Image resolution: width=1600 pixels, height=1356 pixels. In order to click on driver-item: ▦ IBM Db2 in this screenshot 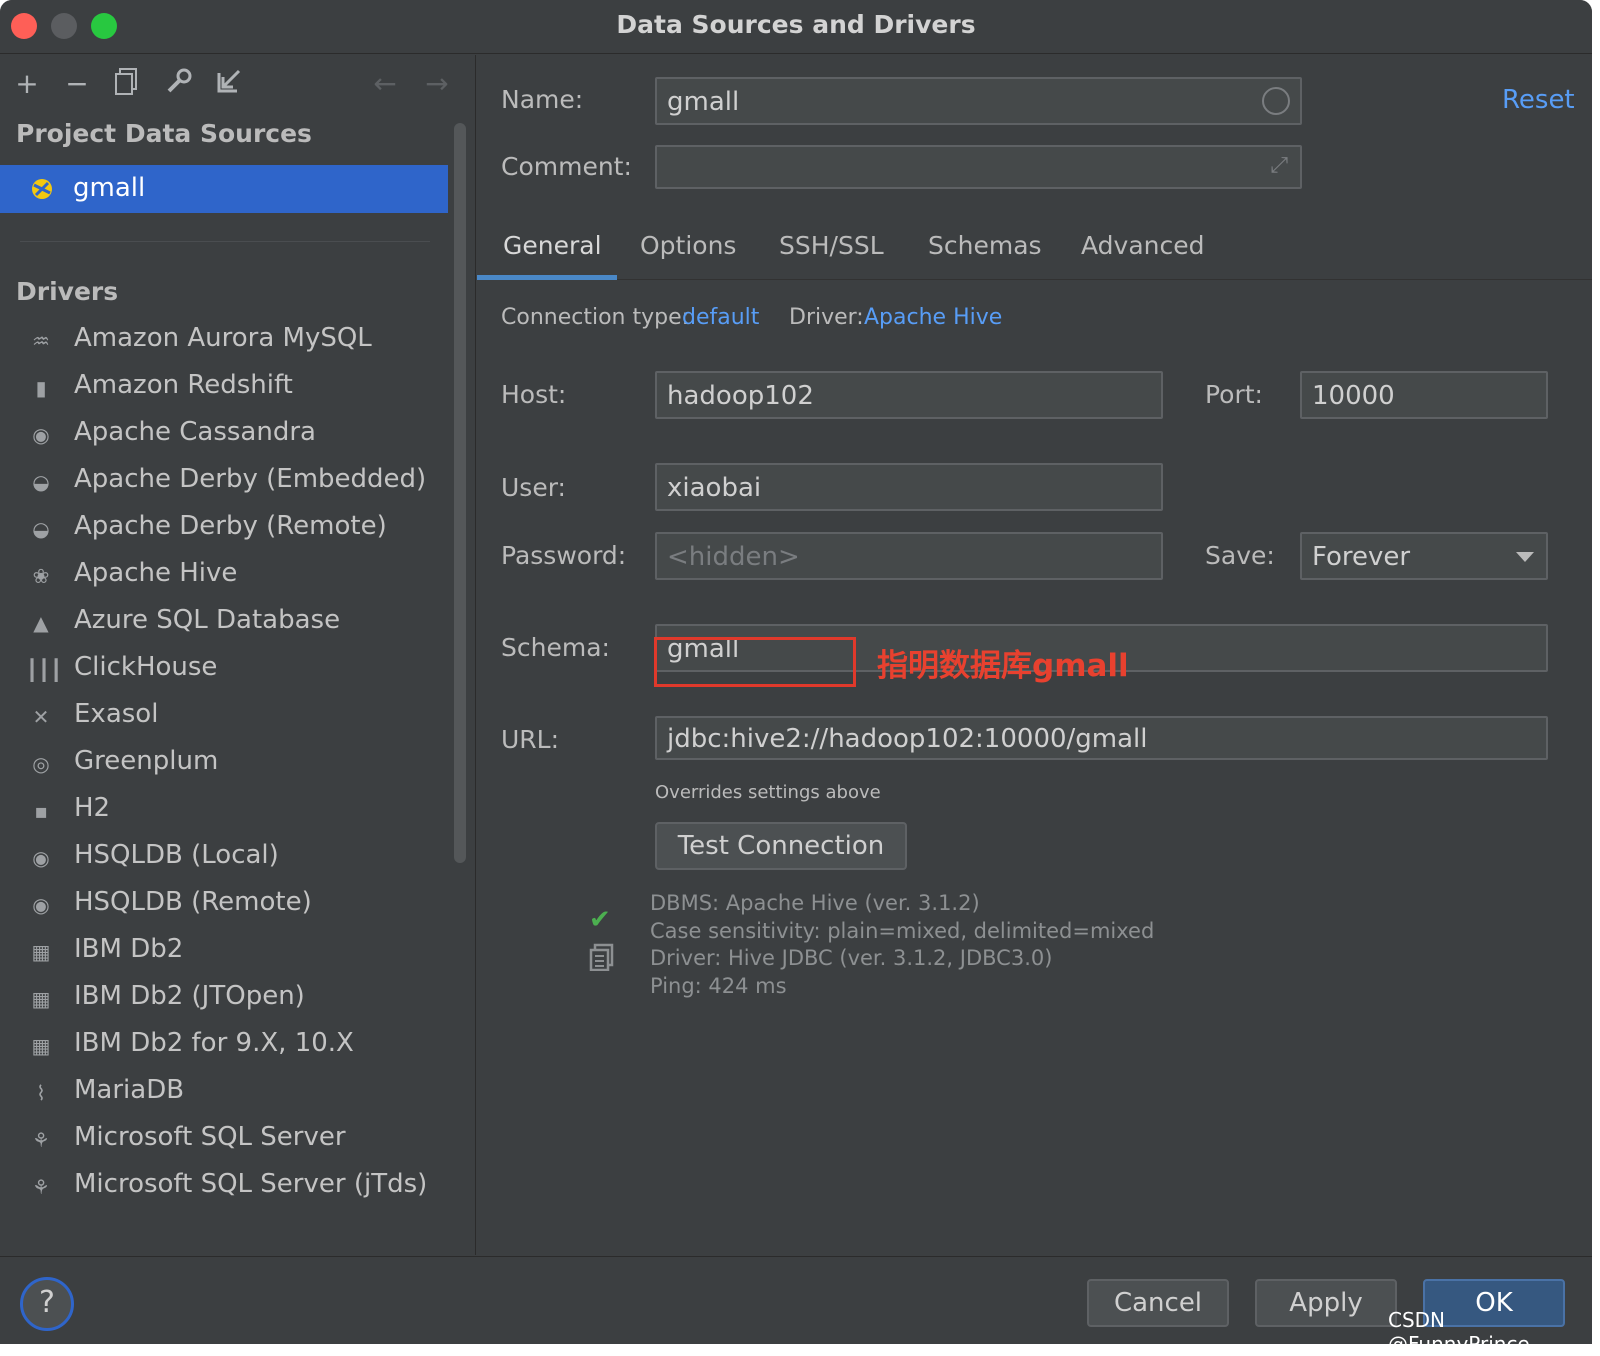, I will do `click(224, 951)`.